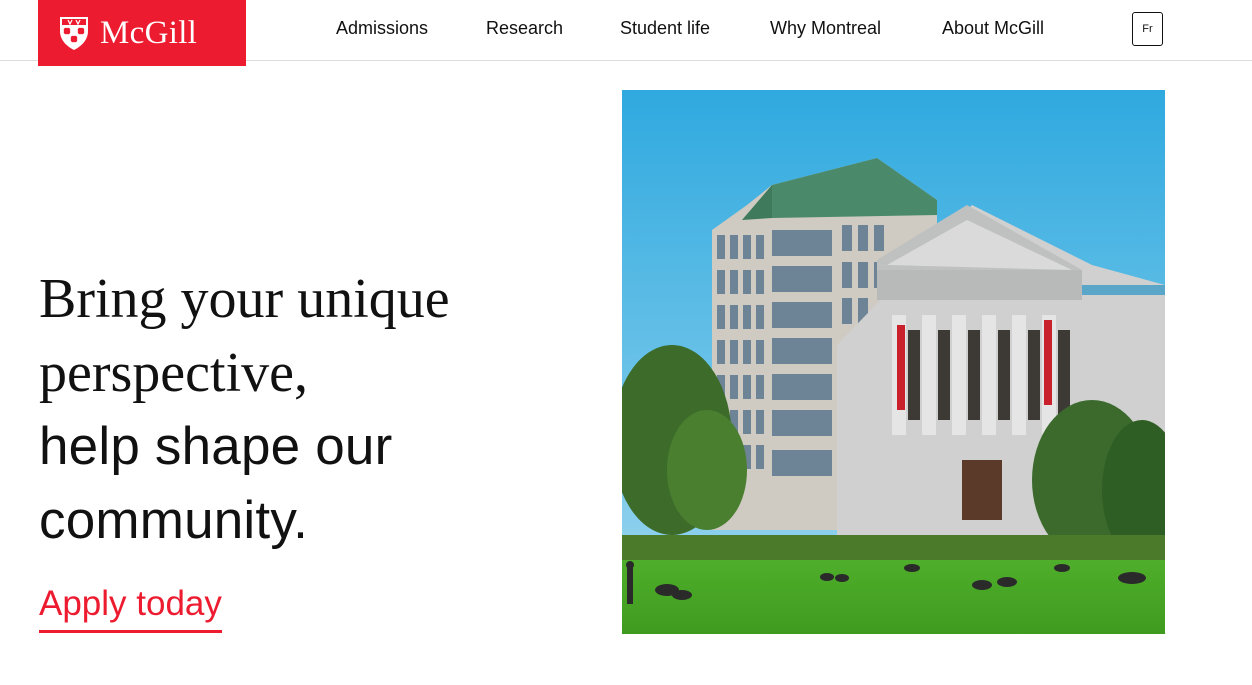 The image size is (1252, 685). I want to click on hero-line-3: help shape our, so click(216, 446).